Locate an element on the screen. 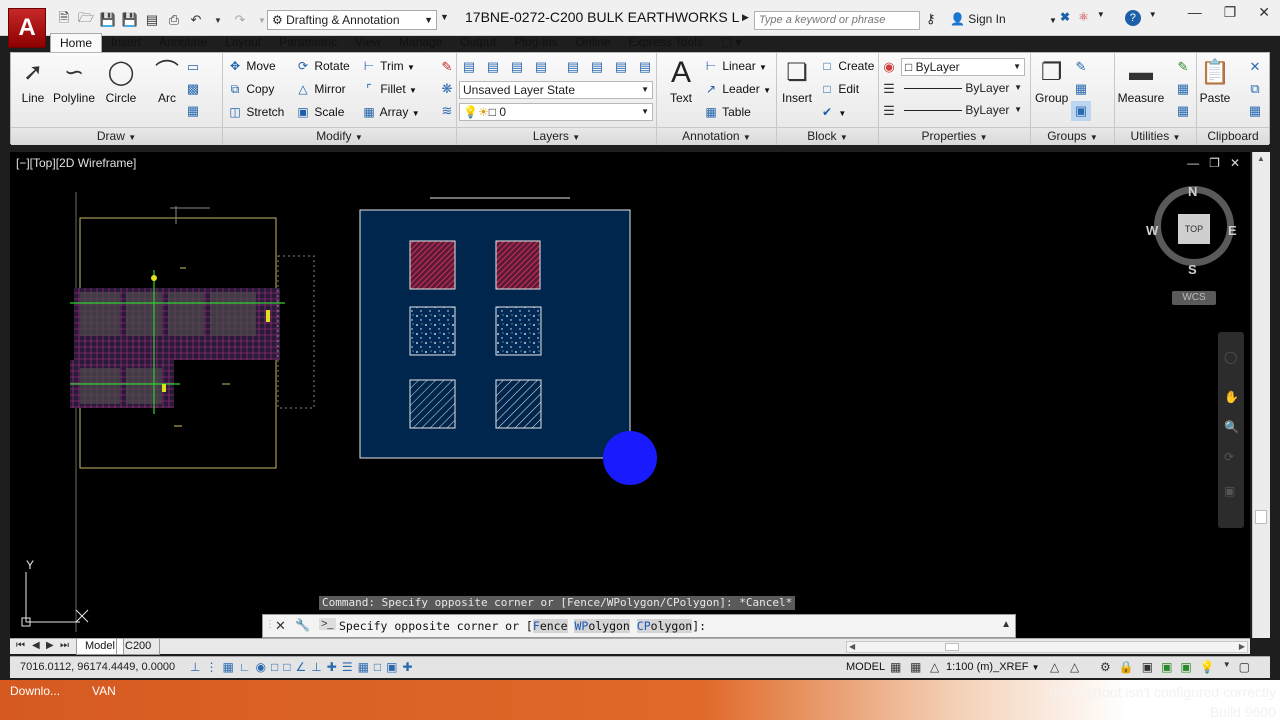  status-menu-icon: ▼ is located at coordinates (1227, 667).